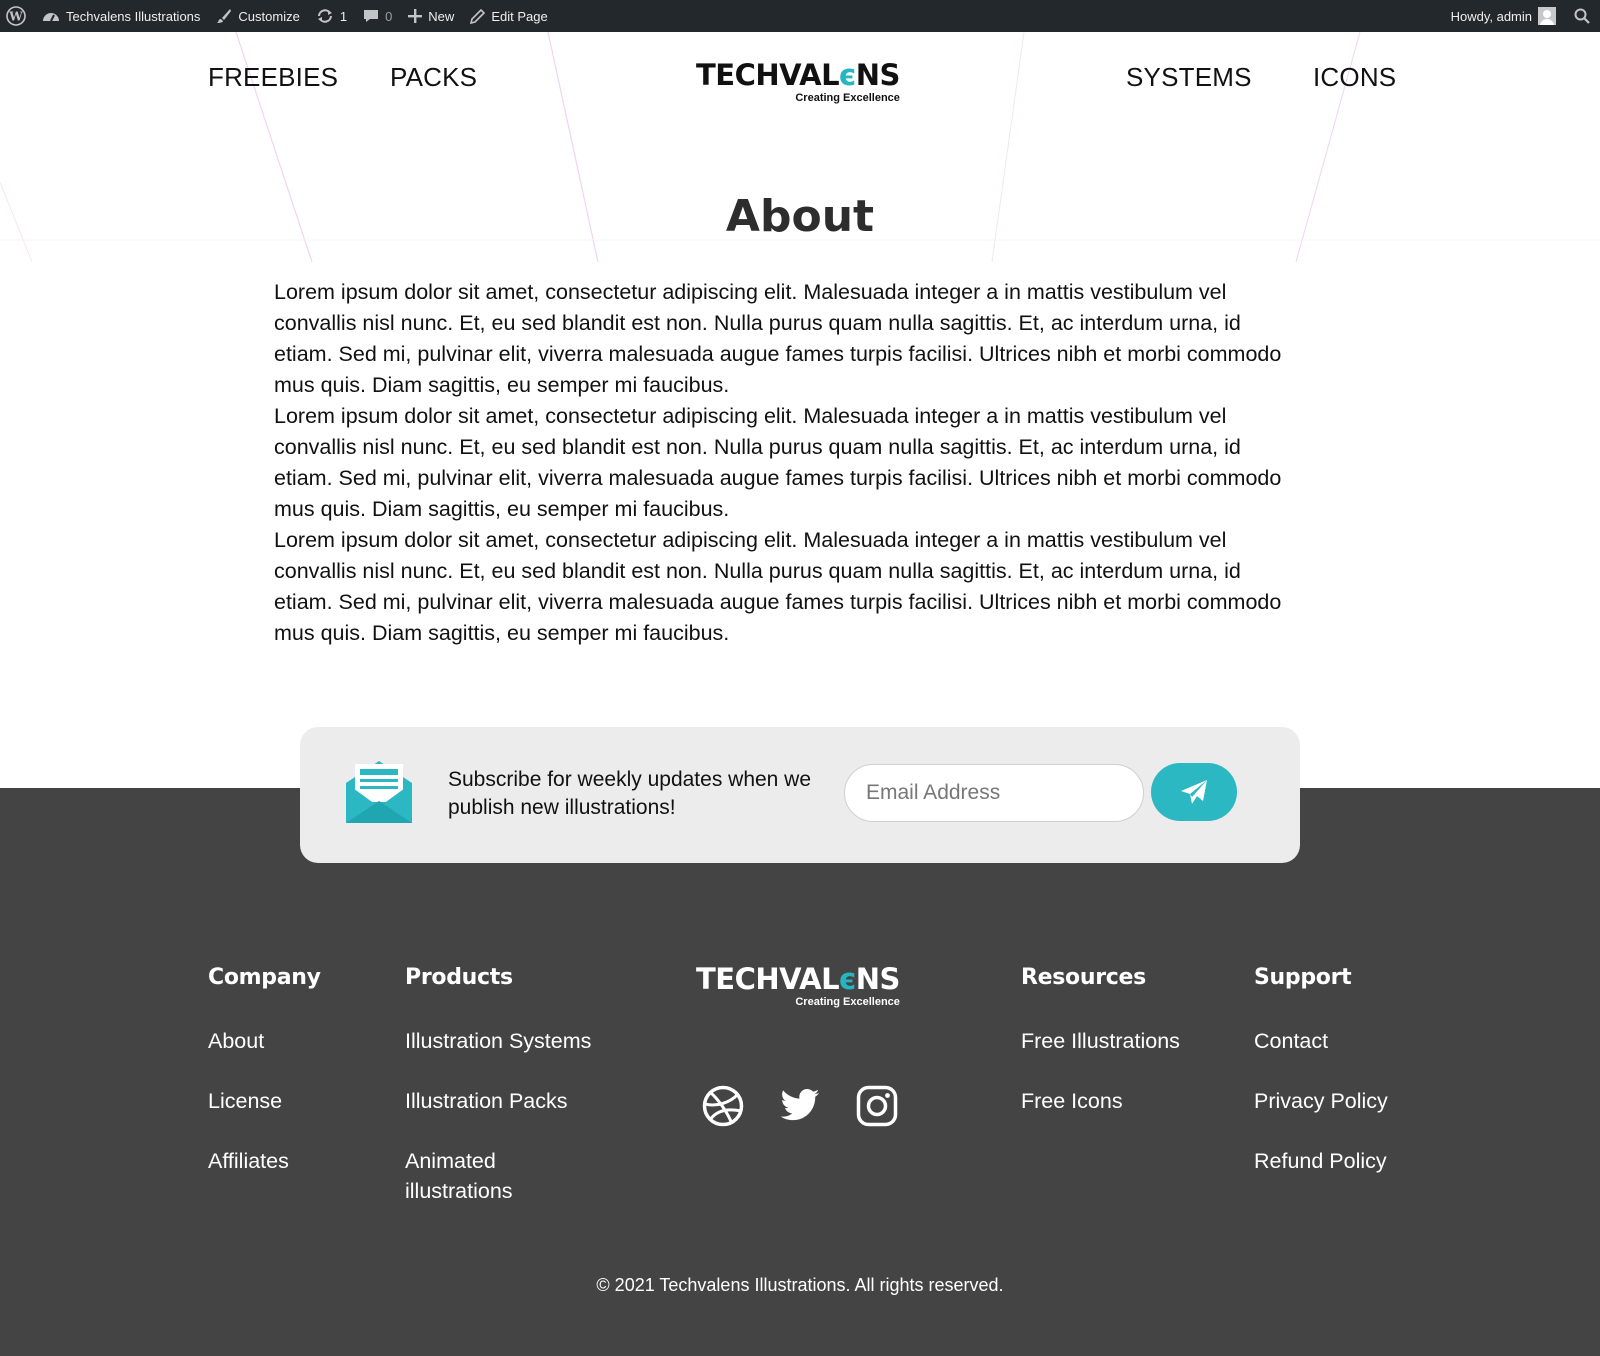  What do you see at coordinates (379, 792) in the screenshot?
I see `newsletter-envelope-icon` at bounding box center [379, 792].